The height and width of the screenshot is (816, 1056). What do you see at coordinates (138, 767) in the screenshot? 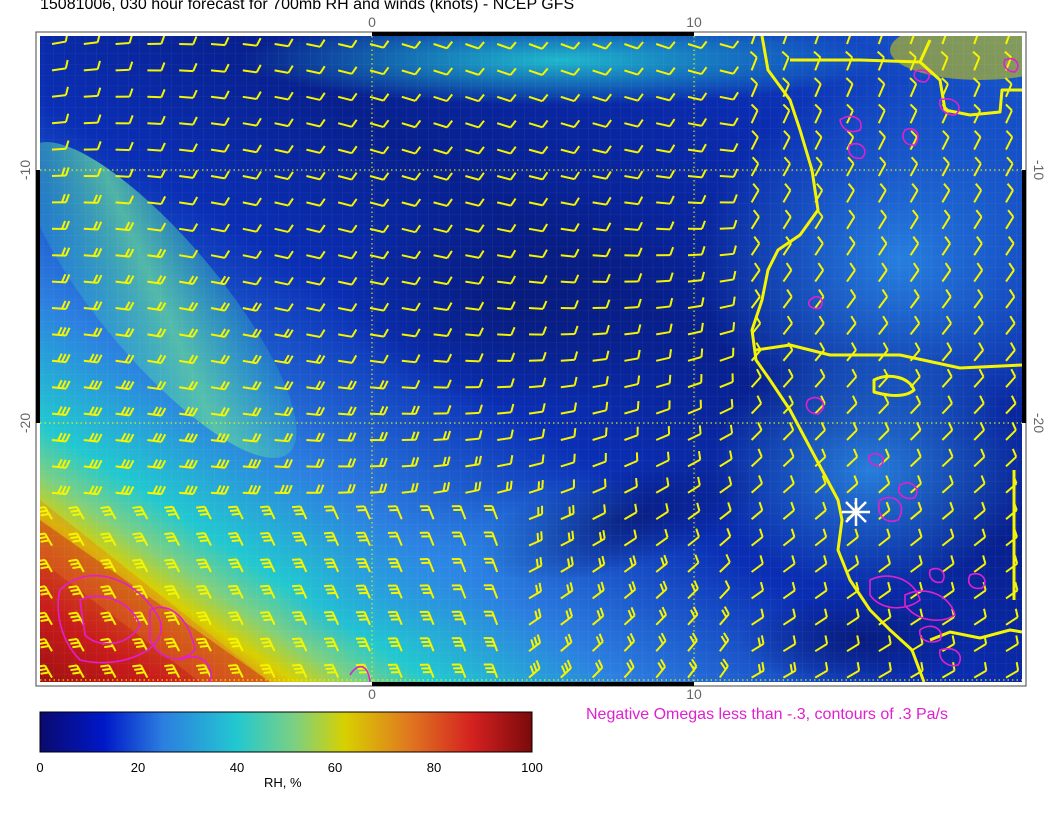
I see `colorbar-tick: 20` at bounding box center [138, 767].